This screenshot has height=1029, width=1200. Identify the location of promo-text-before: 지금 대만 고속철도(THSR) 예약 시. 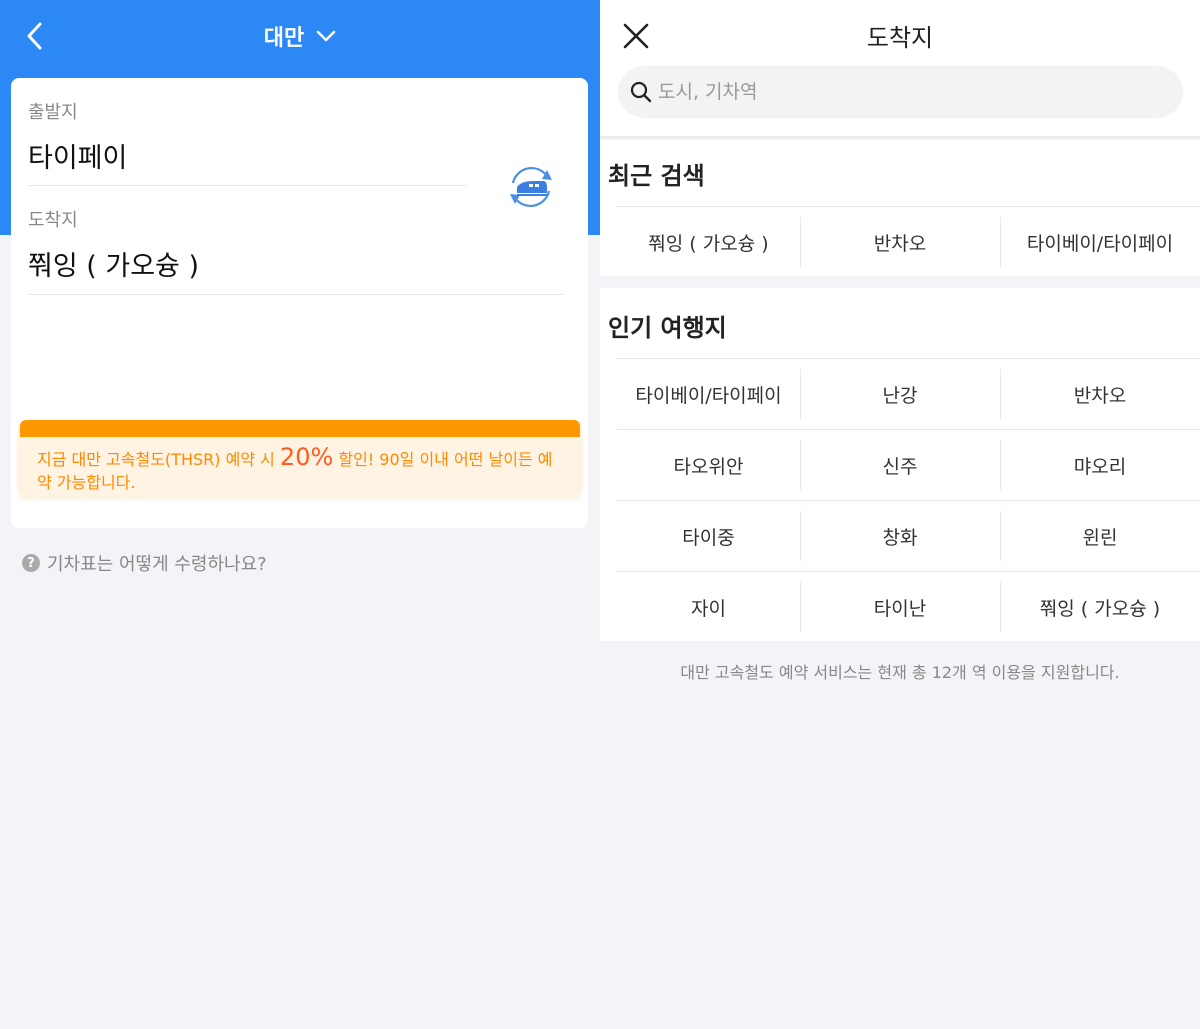
(158, 459).